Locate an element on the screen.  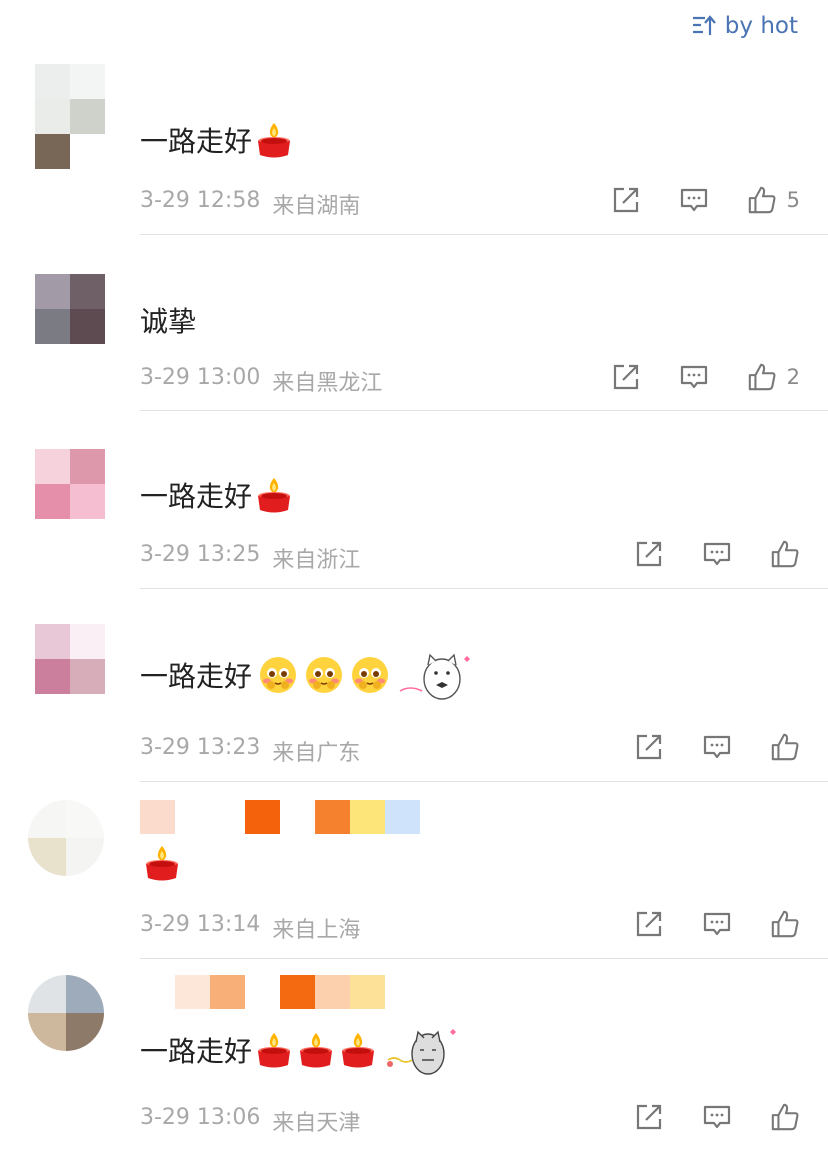
comment-time: 3-29 13:06 is located at coordinates (200, 1117).